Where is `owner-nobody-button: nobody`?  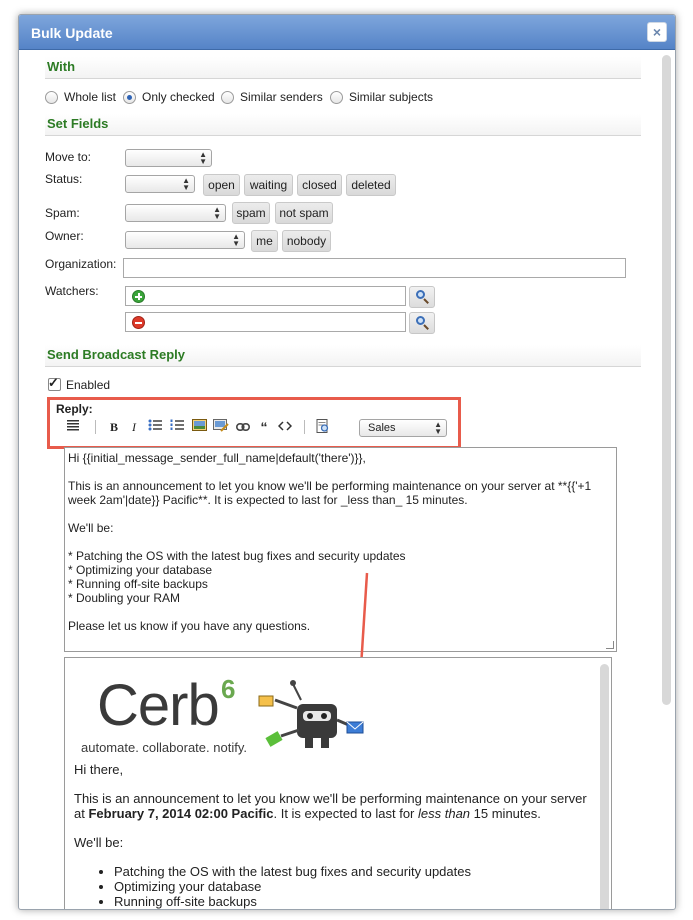
owner-nobody-button: nobody is located at coordinates (306, 241).